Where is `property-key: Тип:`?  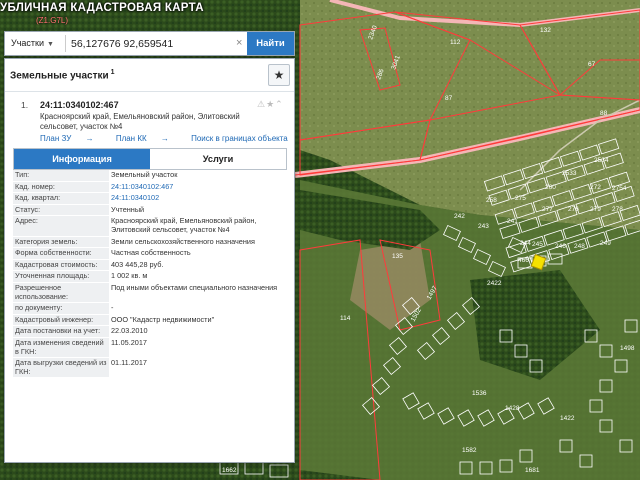
property-key: Тип: is located at coordinates (61, 176).